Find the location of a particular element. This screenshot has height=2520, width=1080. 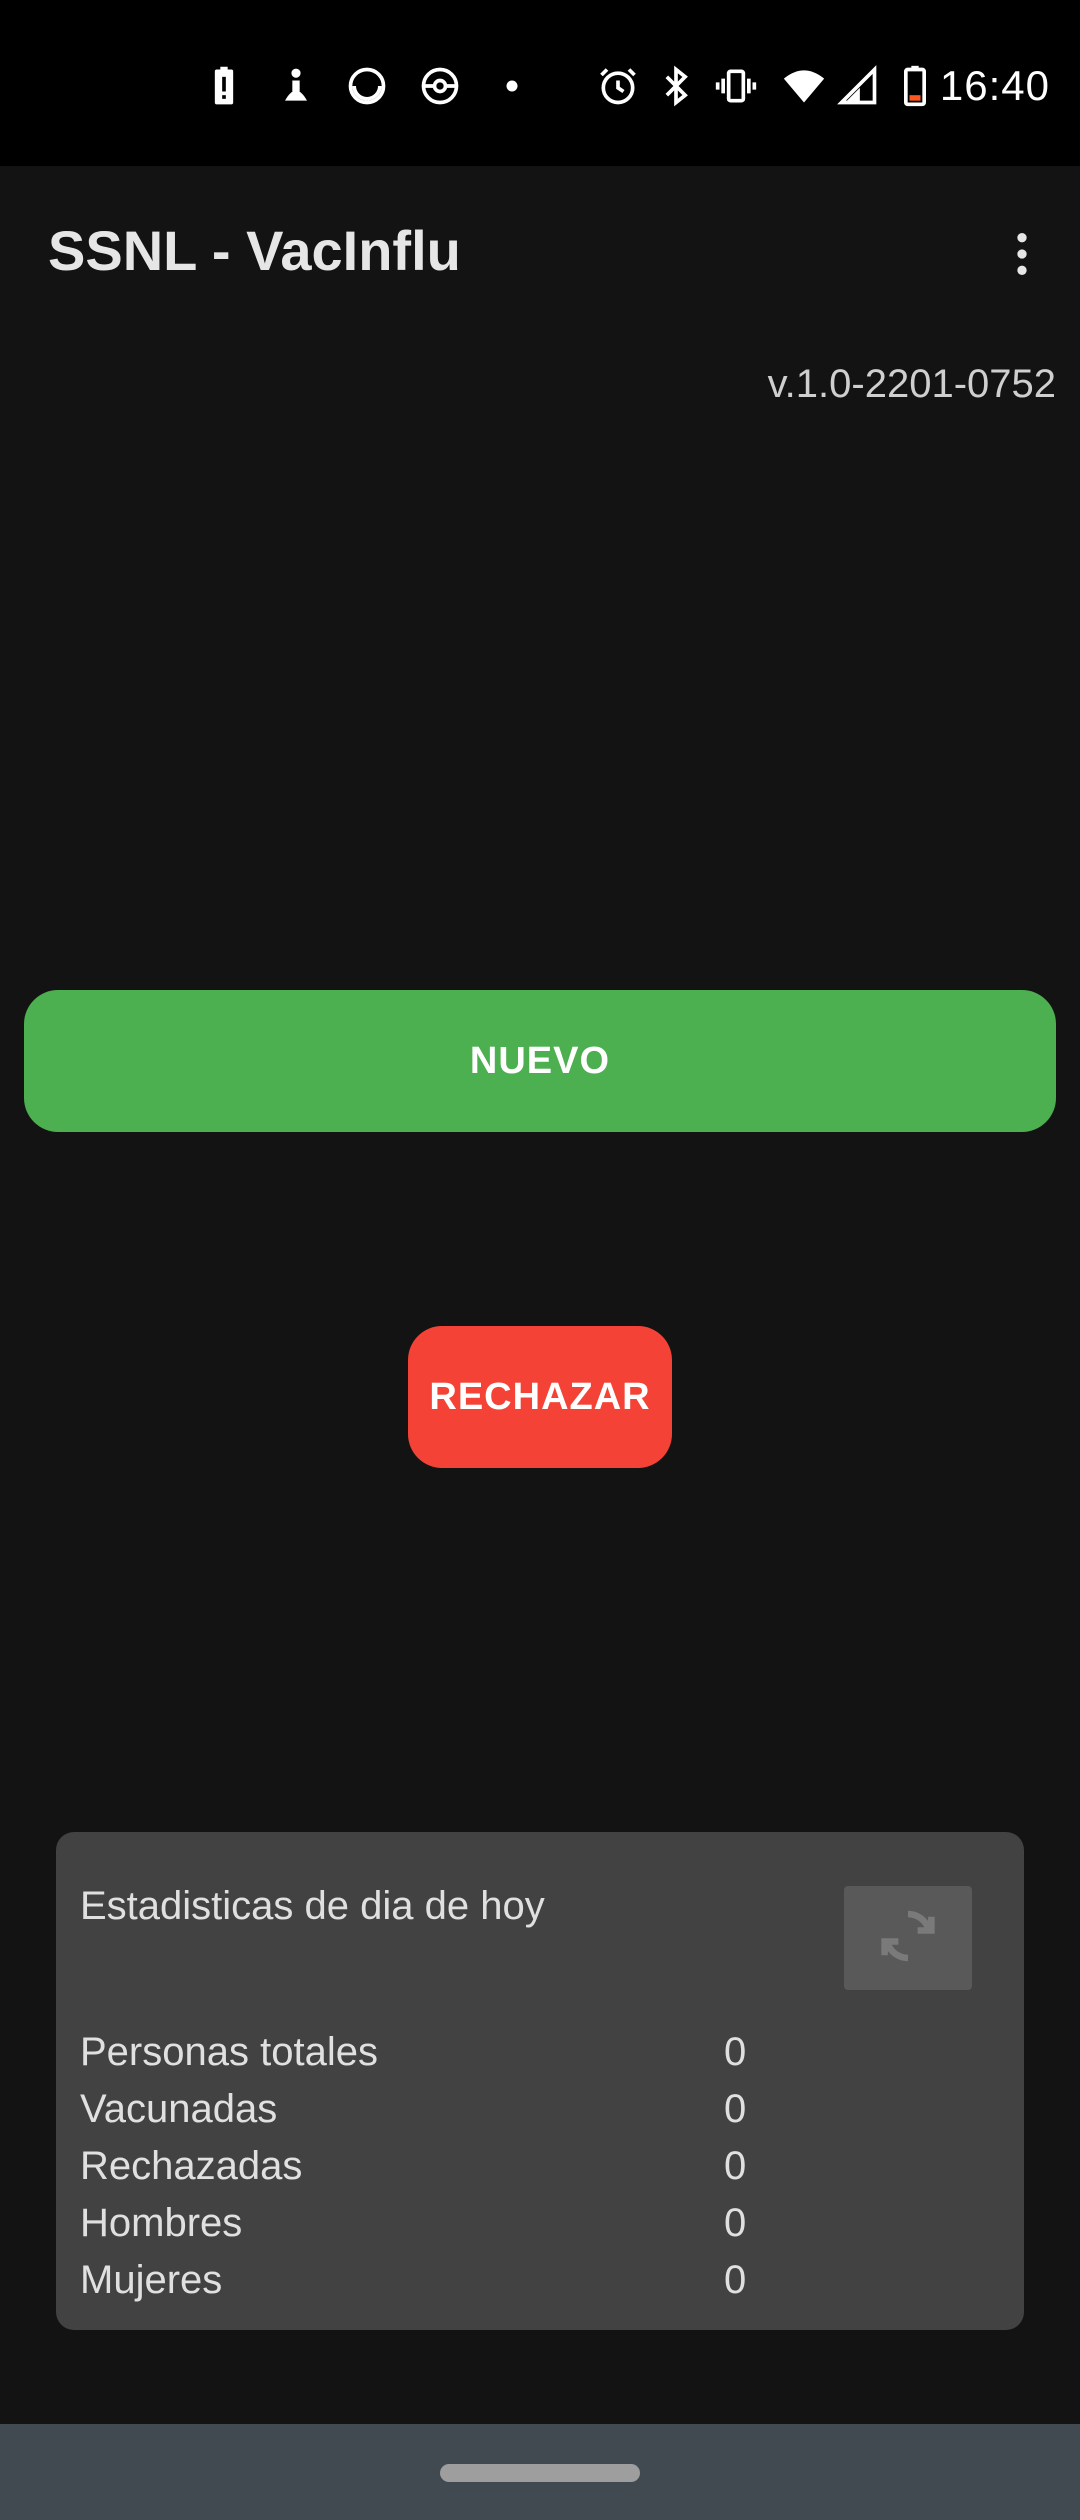

stat-label: Vacunadas is located at coordinates (179, 2109).